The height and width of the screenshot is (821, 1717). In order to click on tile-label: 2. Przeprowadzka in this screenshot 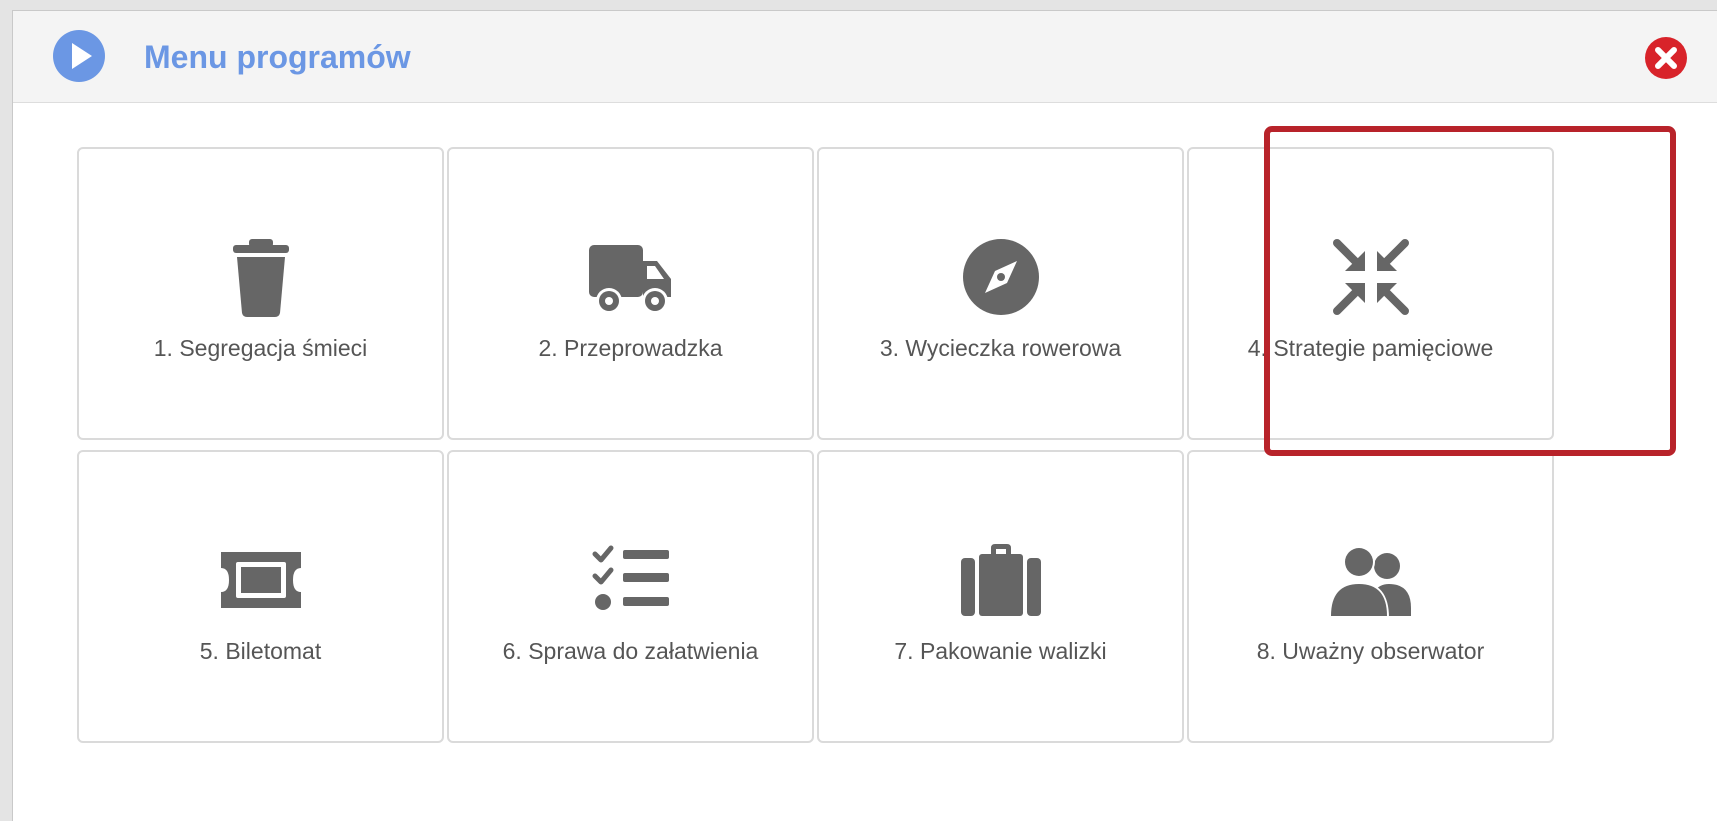, I will do `click(630, 348)`.